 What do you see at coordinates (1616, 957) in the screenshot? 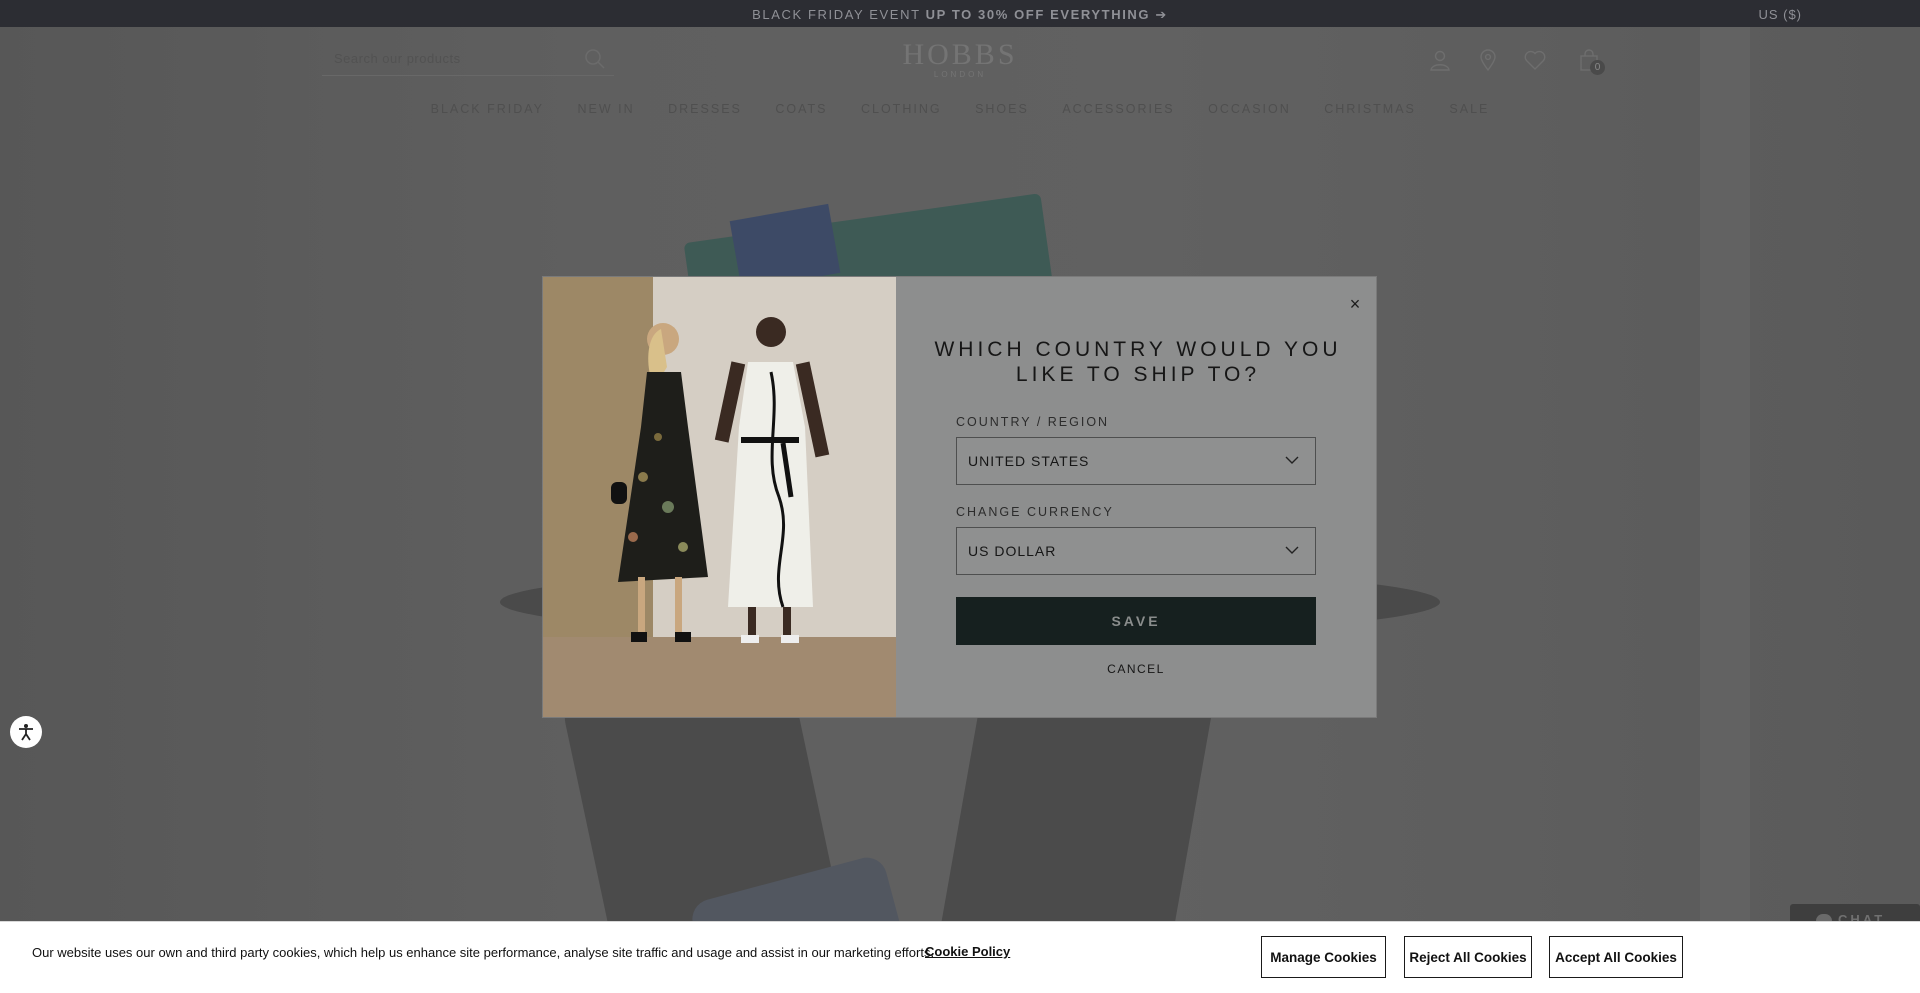
I see `accept-all-cookies-button: Accept All Cookies` at bounding box center [1616, 957].